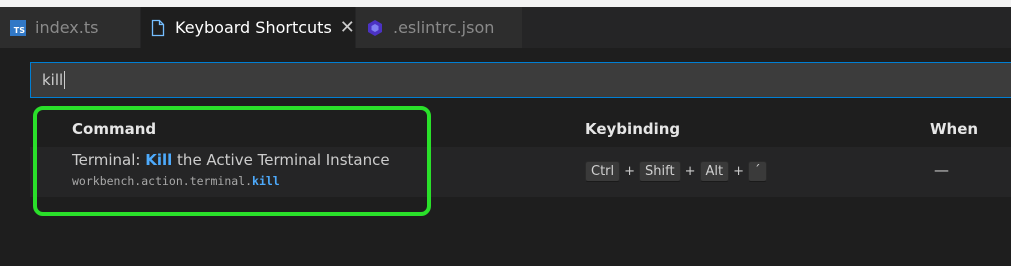 This screenshot has width=1011, height=266. What do you see at coordinates (757, 171) in the screenshot?
I see `key-acute-accent: ´` at bounding box center [757, 171].